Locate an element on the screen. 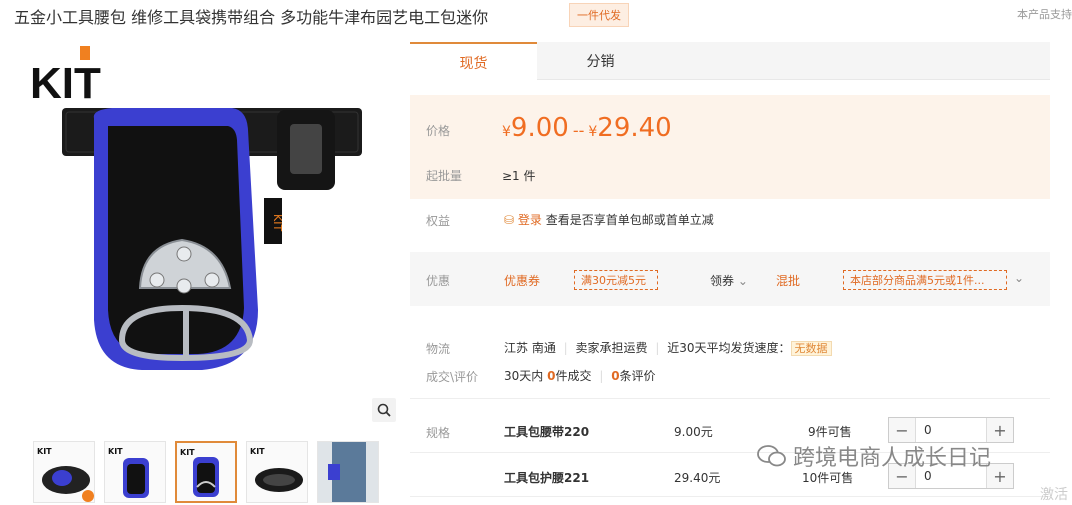 This screenshot has height=505, width=1072. promo-row: 优惠 优惠券 满30元减5元 领券 ⌄ 混批 本店部分商品满5元或1件... ⌄ is located at coordinates (730, 279).